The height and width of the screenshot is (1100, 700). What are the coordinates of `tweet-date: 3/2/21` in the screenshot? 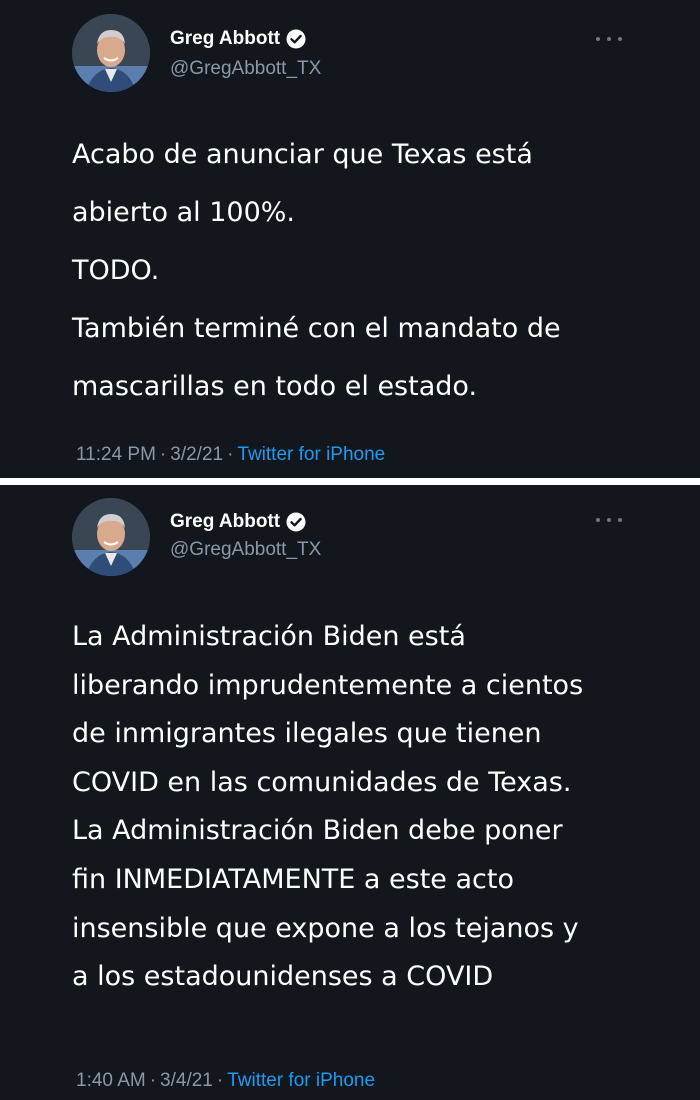 It's located at (196, 454).